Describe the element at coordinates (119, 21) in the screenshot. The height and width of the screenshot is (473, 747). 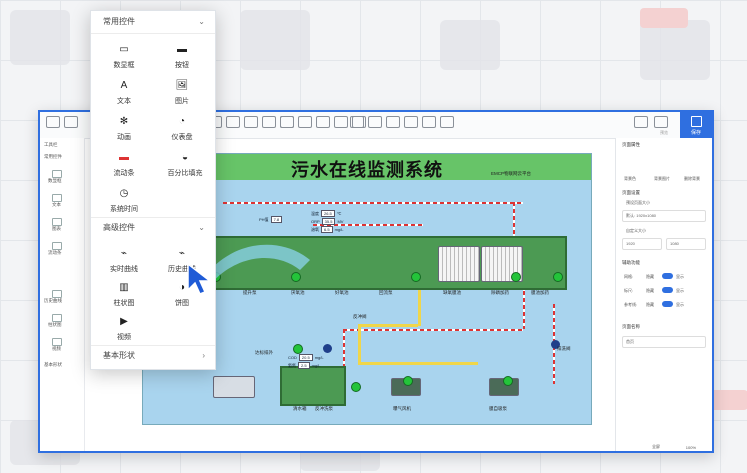
I see `common-controls-title: 常用控件` at that location.